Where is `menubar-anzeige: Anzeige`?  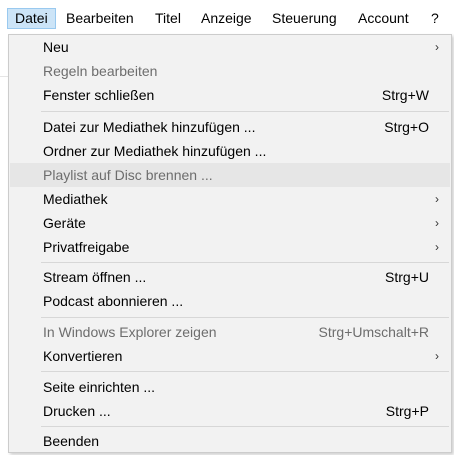 menubar-anzeige: Anzeige is located at coordinates (226, 18).